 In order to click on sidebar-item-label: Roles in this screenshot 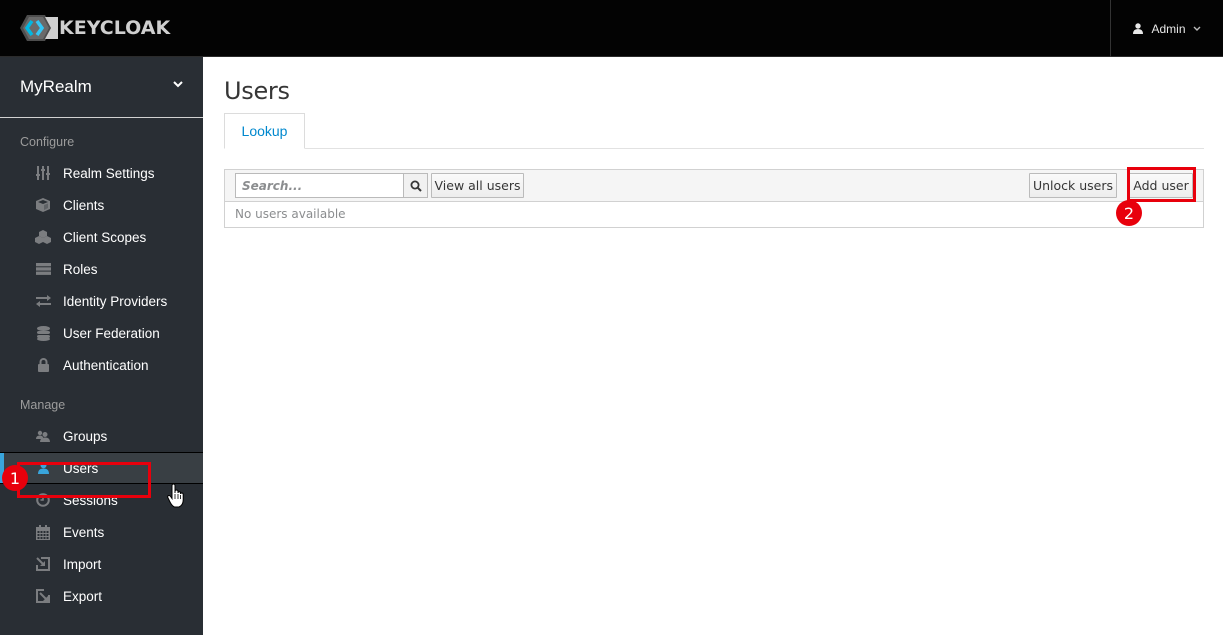, I will do `click(80, 269)`.